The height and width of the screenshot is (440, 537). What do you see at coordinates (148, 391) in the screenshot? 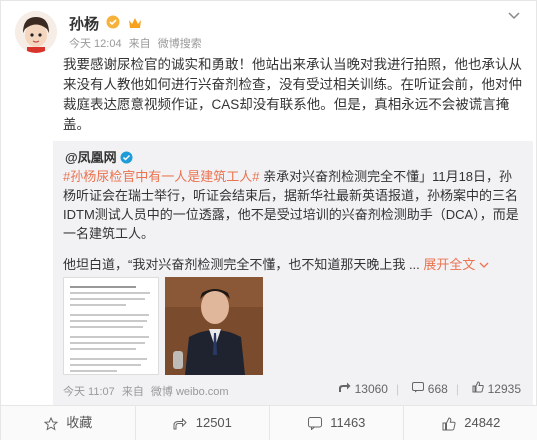
I see `repost-meta: 今天 11:07 来自 微博 weibo.com` at bounding box center [148, 391].